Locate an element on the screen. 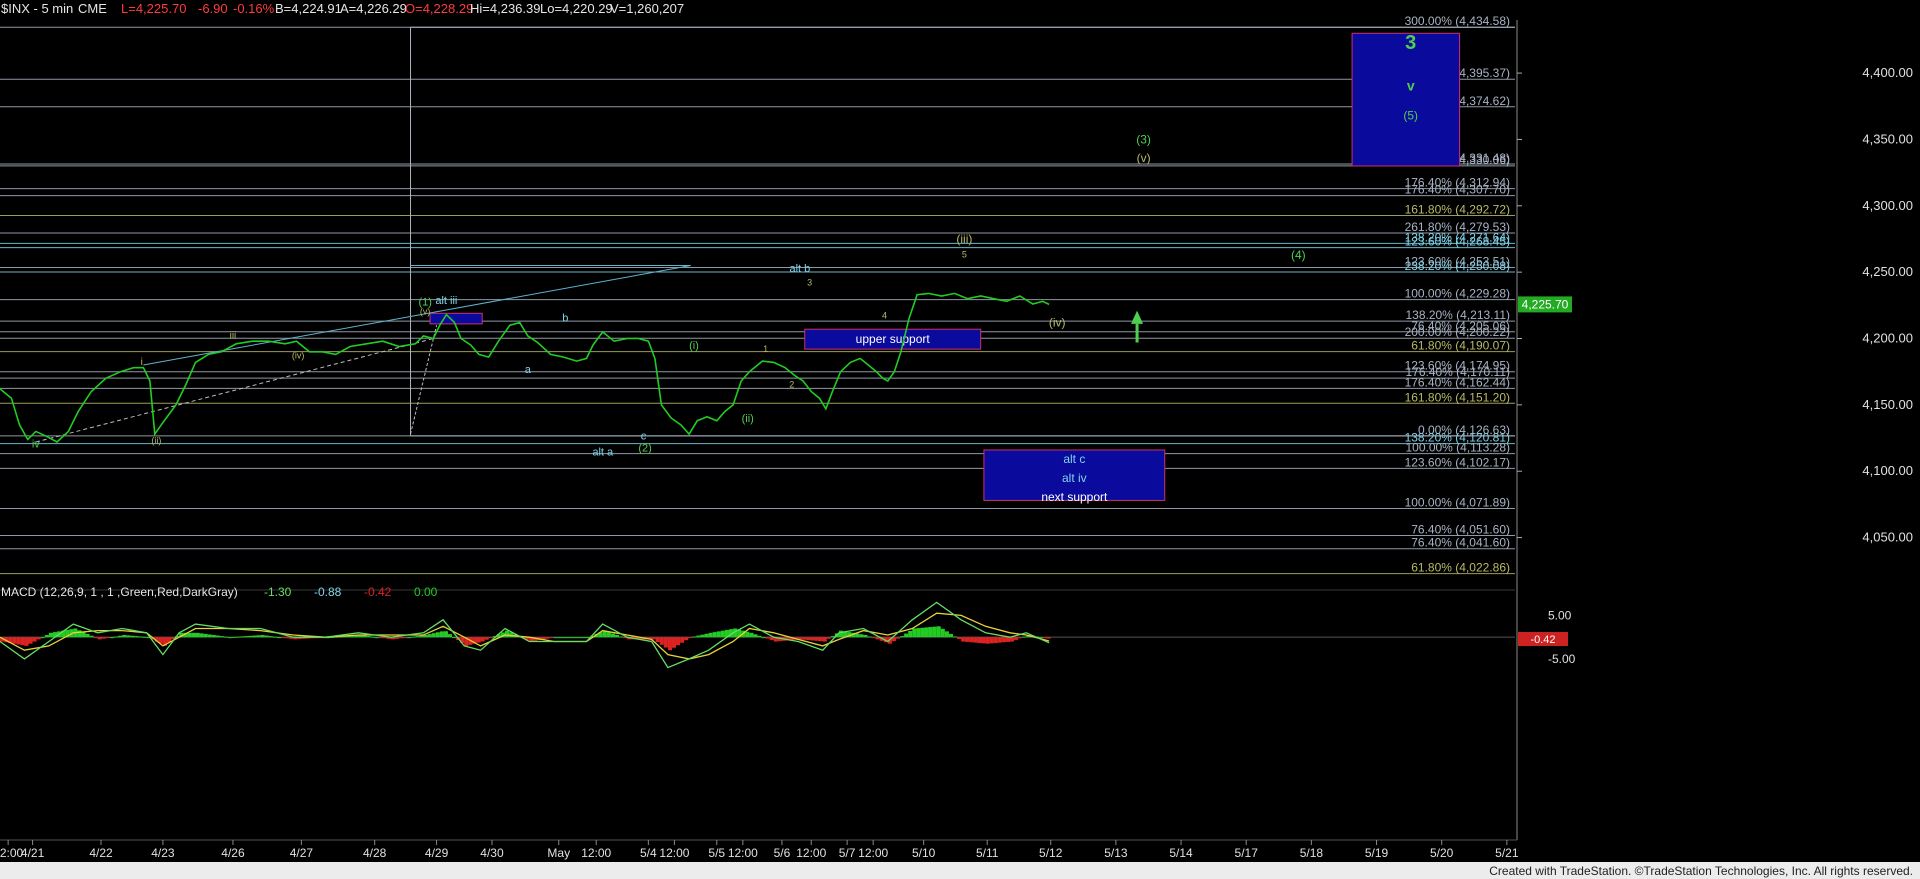 This screenshot has width=1920, height=879. macd-tick-label: 5.00 is located at coordinates (1560, 615).